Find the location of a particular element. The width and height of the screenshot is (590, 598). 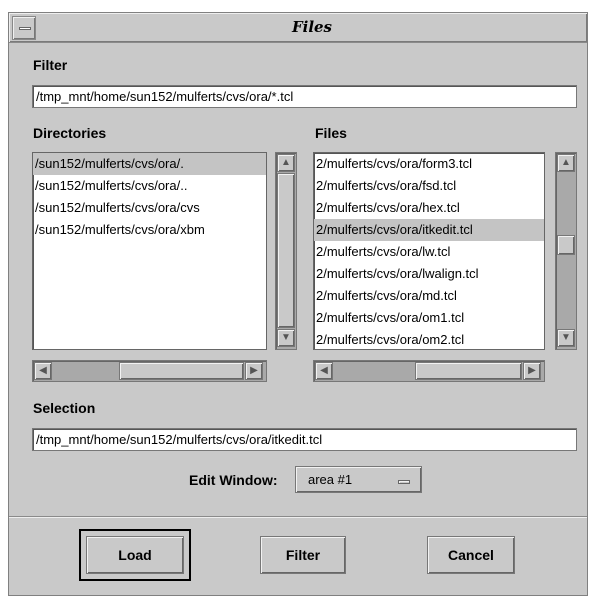

directories-vscroll-thumb is located at coordinates (286, 250).